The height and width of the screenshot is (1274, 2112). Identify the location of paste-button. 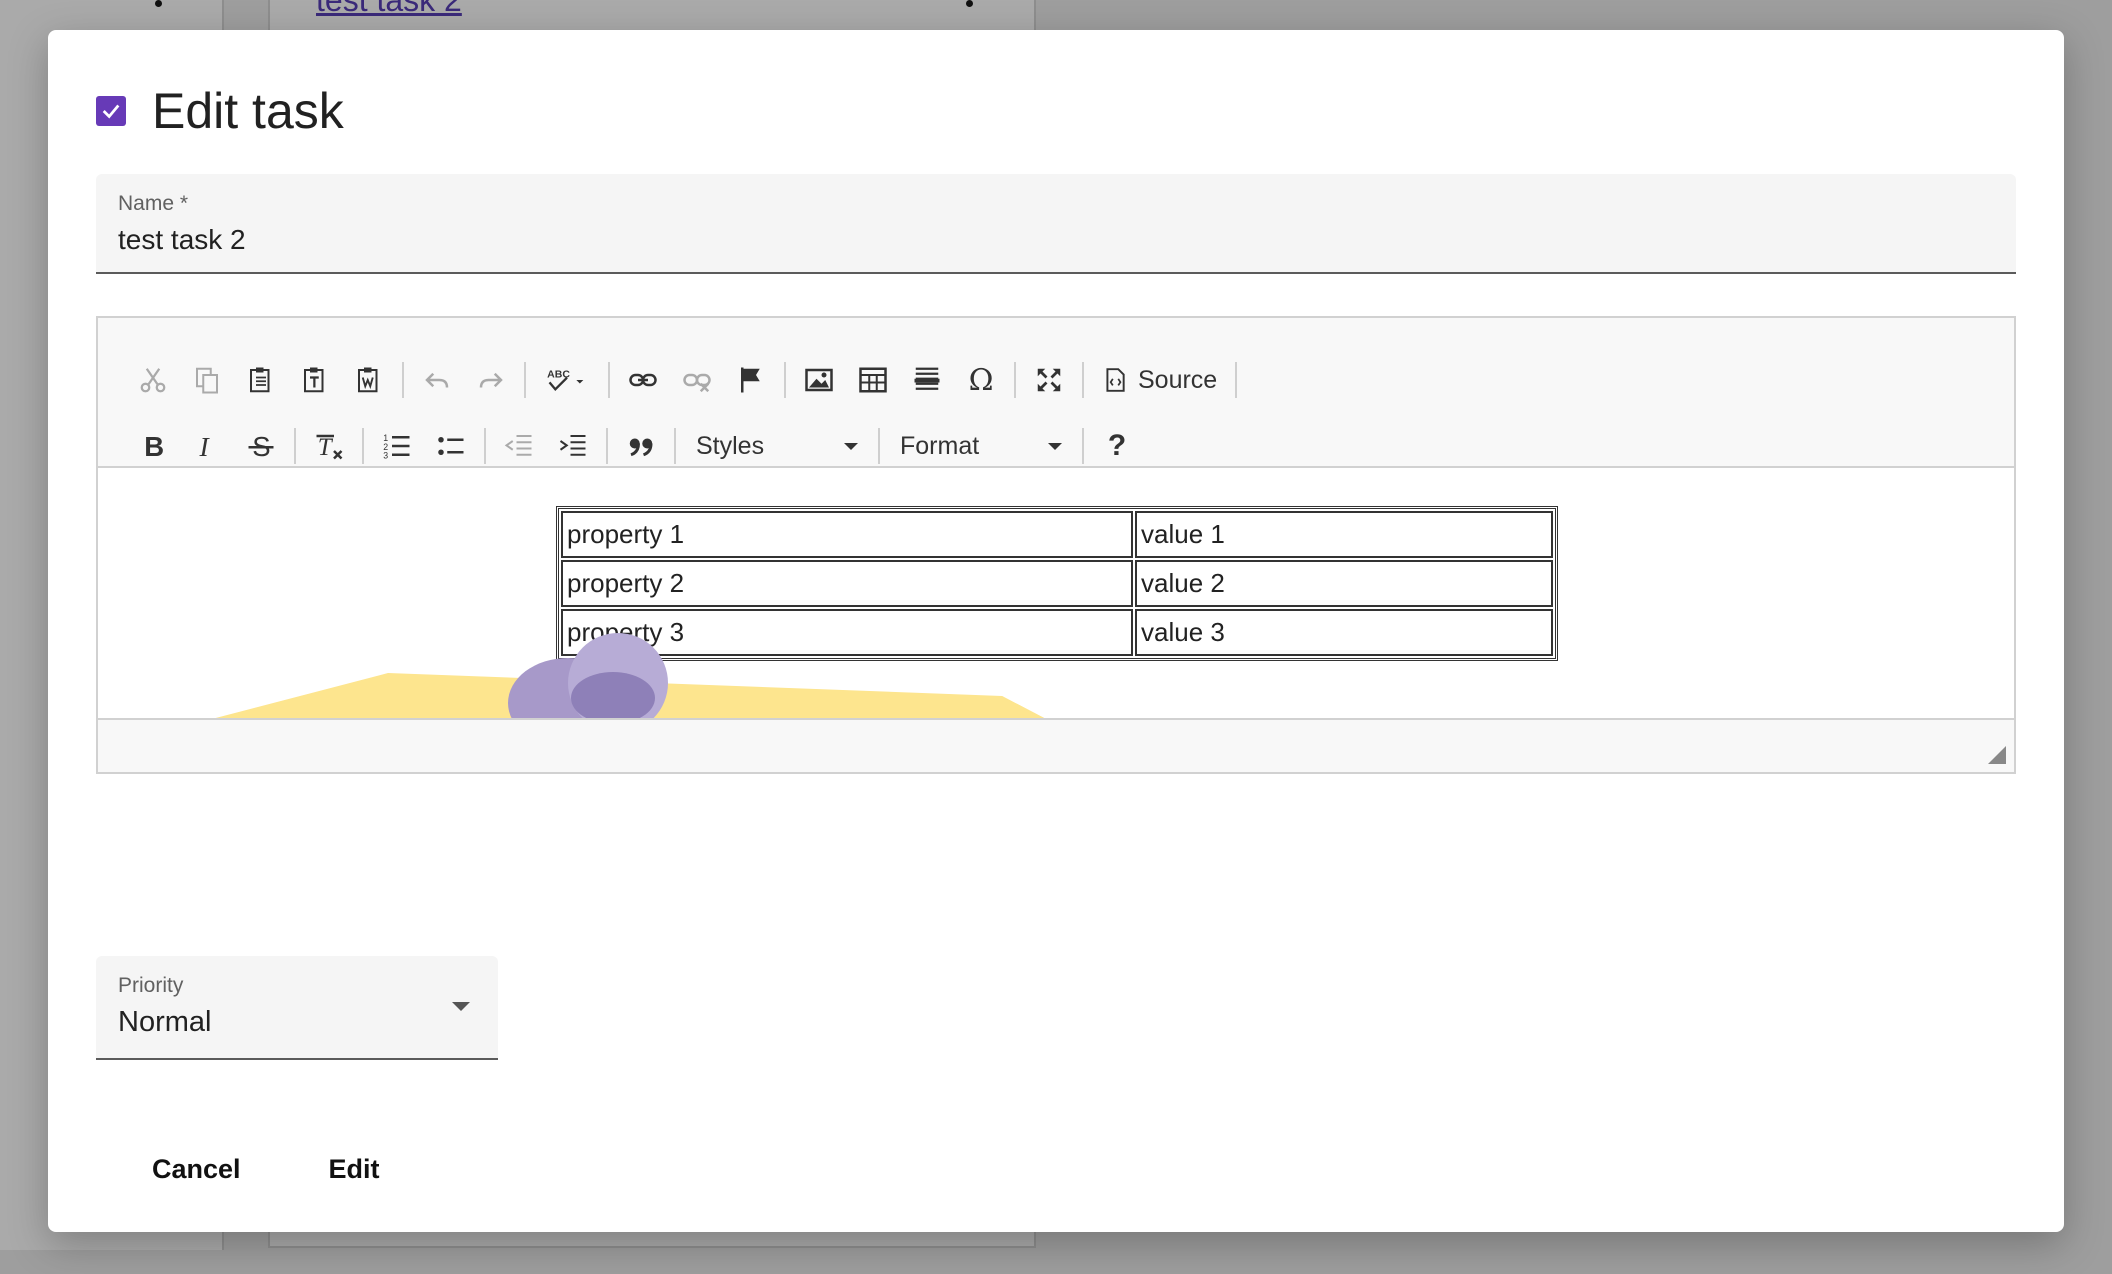
(261, 380).